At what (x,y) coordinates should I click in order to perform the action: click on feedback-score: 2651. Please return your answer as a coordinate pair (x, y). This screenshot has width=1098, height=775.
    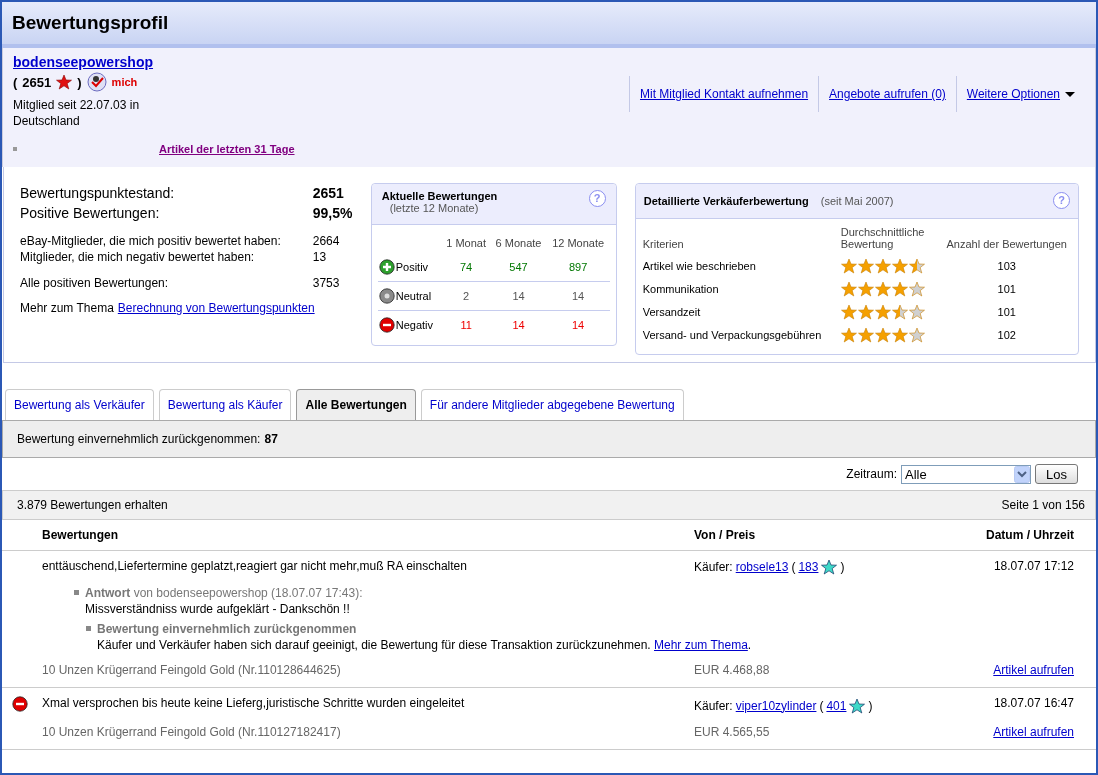
    Looking at the image, I should click on (37, 82).